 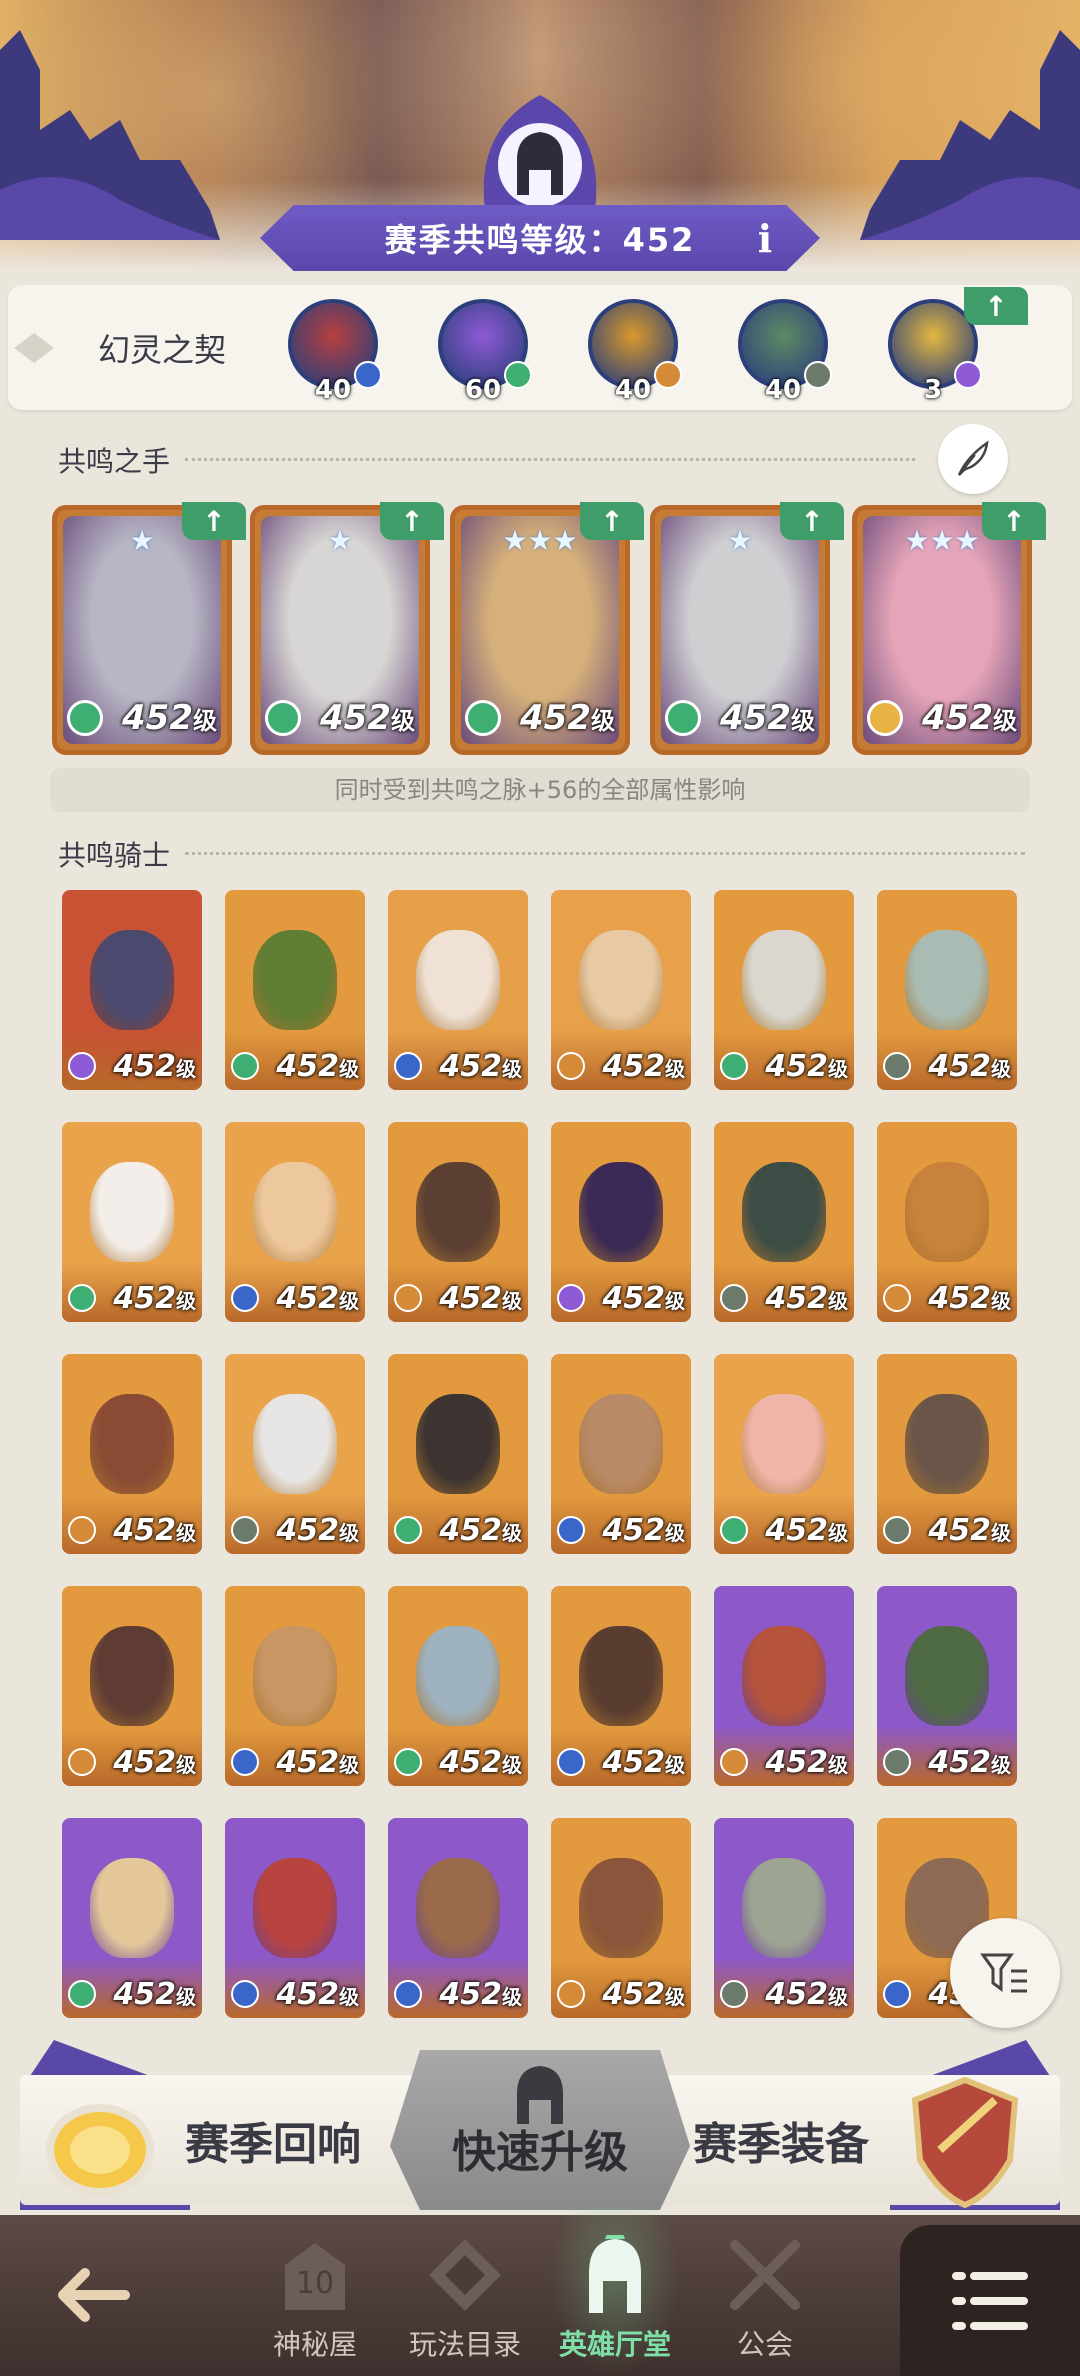 I want to click on svg-text: 10, so click(x=315, y=2283).